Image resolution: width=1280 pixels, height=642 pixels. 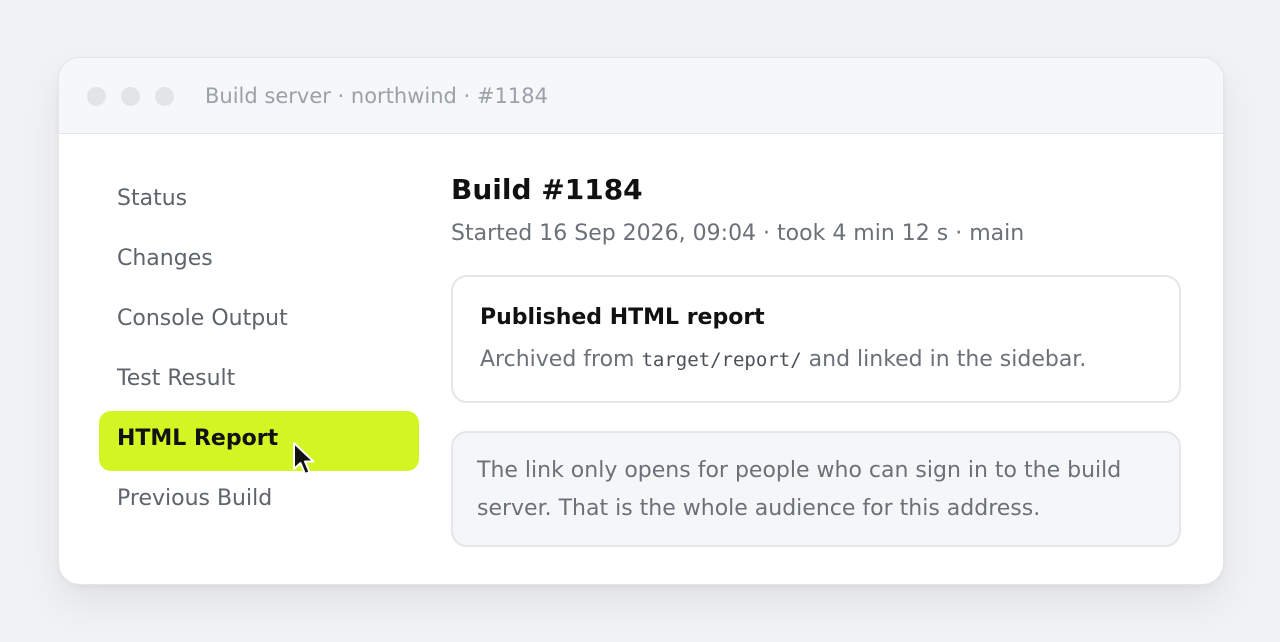 What do you see at coordinates (202, 318) in the screenshot?
I see `sidebar-item-label: Console Output` at bounding box center [202, 318].